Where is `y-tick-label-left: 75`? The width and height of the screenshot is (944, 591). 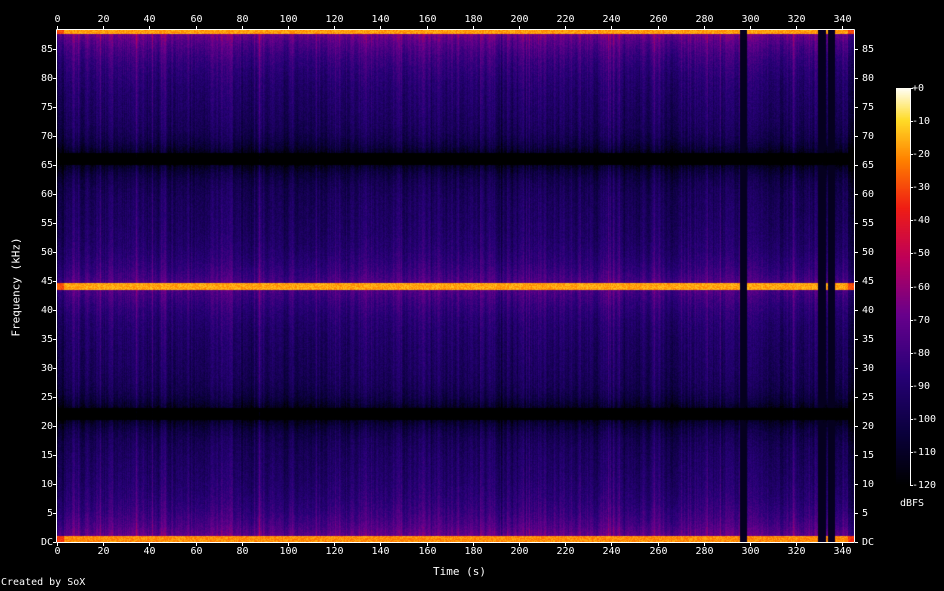 y-tick-label-left: 75 is located at coordinates (46, 107).